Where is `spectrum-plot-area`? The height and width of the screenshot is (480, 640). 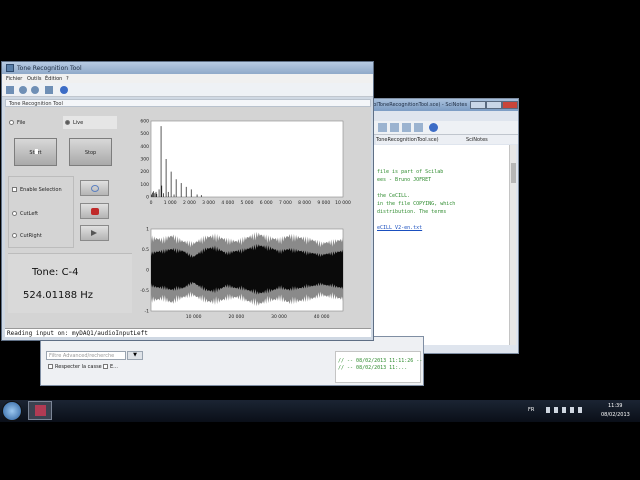 spectrum-plot-area is located at coordinates (247, 159).